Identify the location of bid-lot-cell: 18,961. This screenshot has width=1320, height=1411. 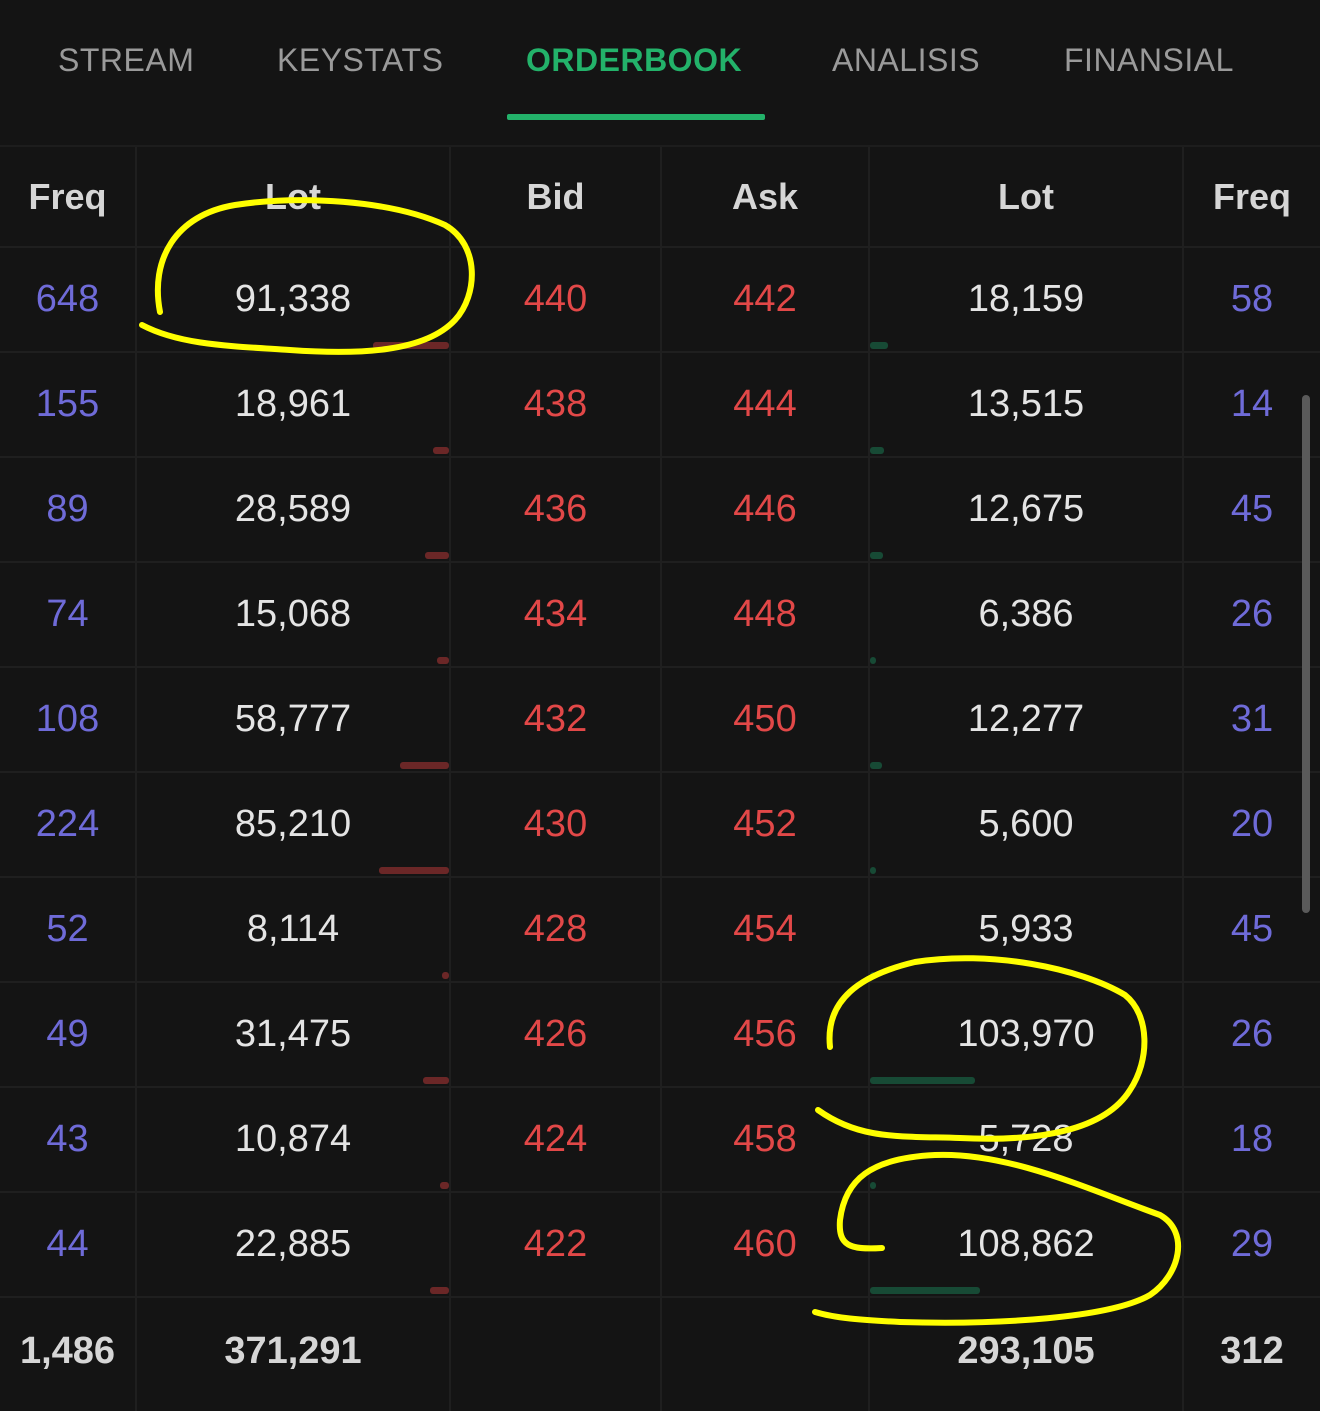
(293, 404).